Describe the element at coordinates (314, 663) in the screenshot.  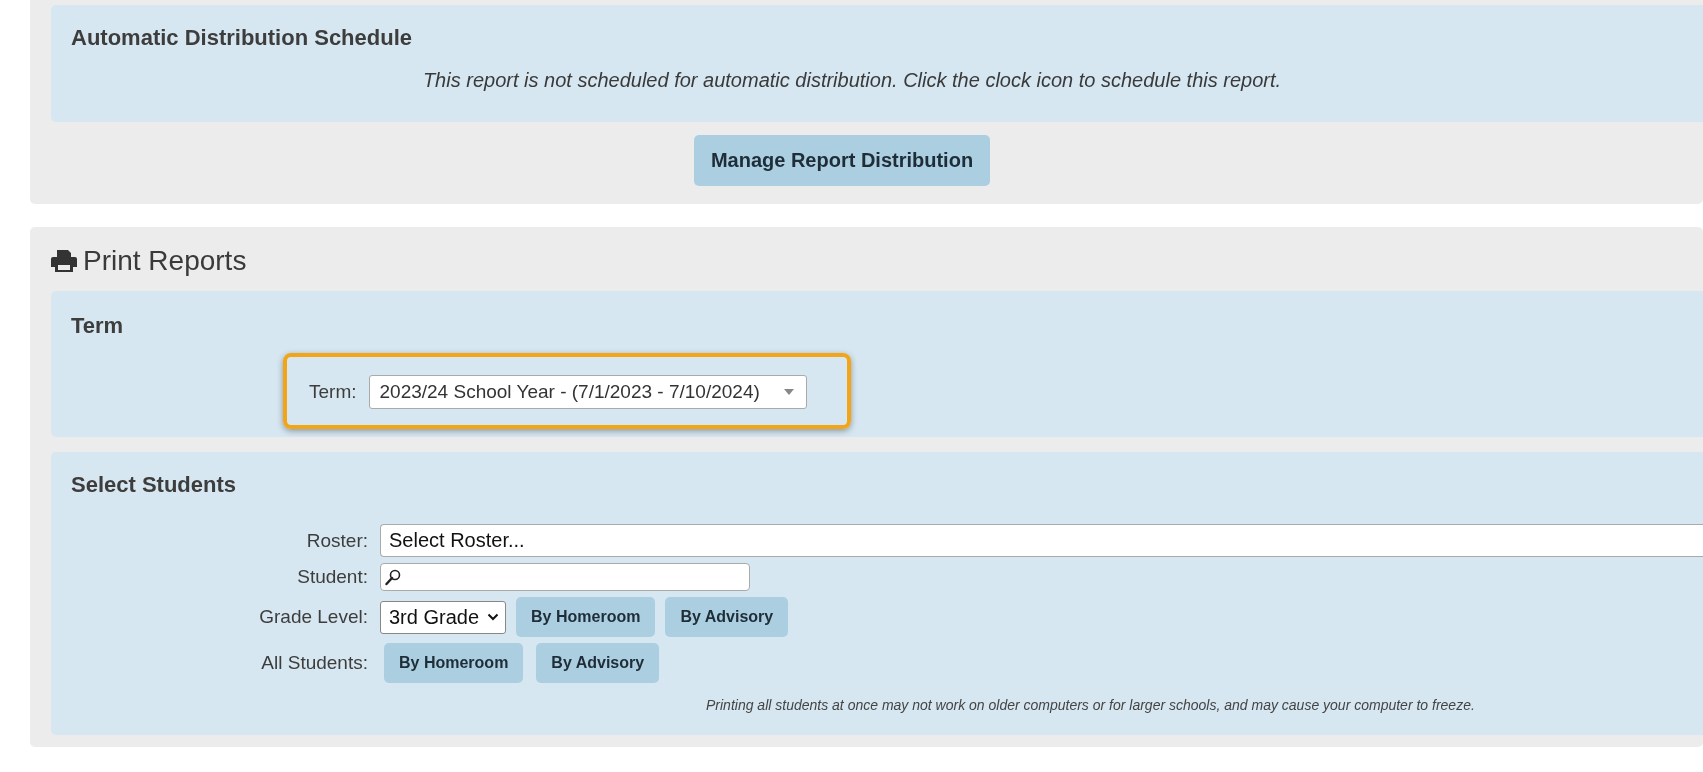
I see `field-label: All Students:` at that location.